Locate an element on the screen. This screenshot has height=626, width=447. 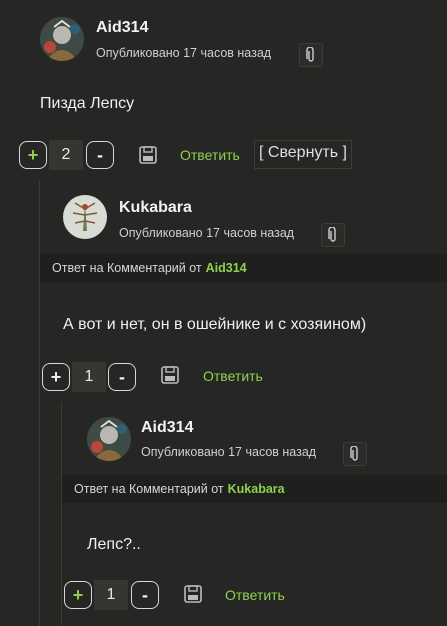
collapse-button: [ Свернуть ] is located at coordinates (303, 154).